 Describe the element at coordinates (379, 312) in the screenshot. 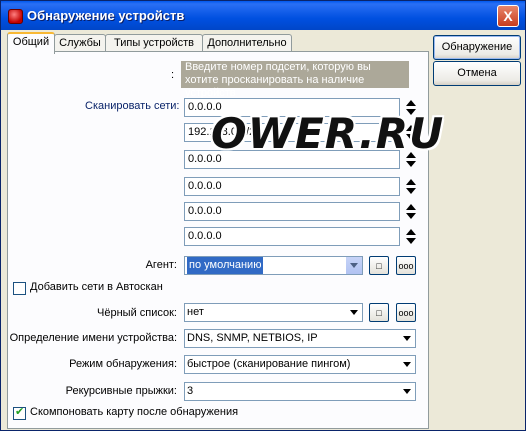

I see `blacklist-small-button: □` at that location.